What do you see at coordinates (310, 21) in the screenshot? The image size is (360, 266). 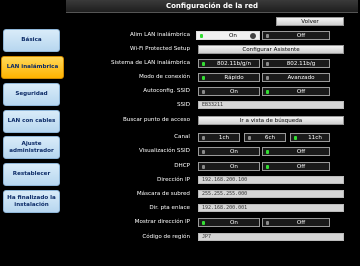 I see `back-button: Volver` at bounding box center [310, 21].